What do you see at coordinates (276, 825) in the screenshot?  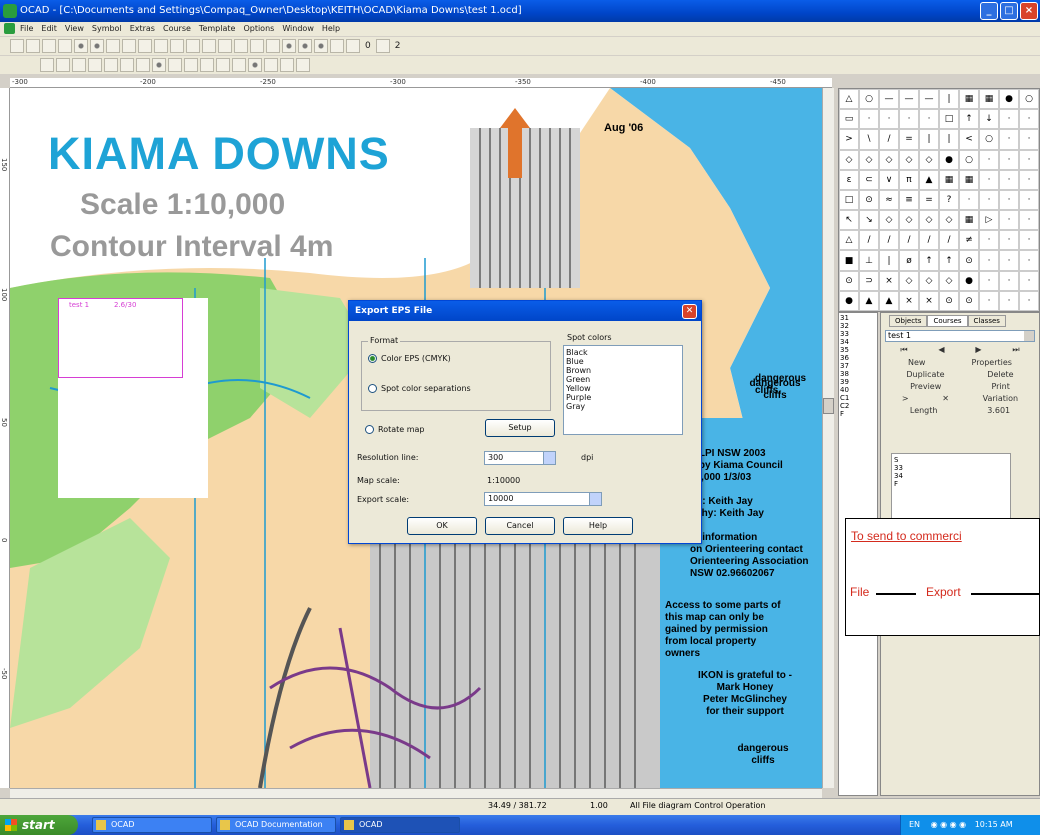 I see `taskbar-item: OCAD Documentation` at bounding box center [276, 825].